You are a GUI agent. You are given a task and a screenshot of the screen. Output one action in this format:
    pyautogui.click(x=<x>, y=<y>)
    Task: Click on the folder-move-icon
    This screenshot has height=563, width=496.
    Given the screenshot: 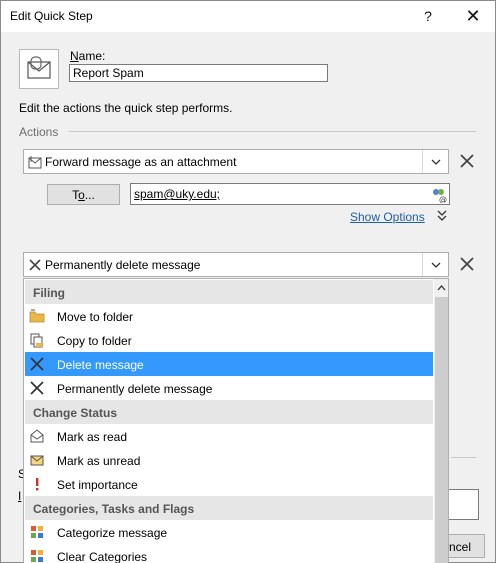 What is the action you would take?
    pyautogui.click(x=37, y=316)
    